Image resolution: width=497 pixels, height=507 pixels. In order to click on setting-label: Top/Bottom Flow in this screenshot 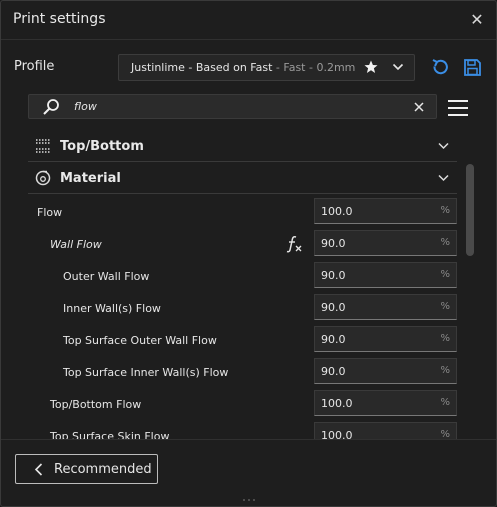, I will do `click(96, 404)`.